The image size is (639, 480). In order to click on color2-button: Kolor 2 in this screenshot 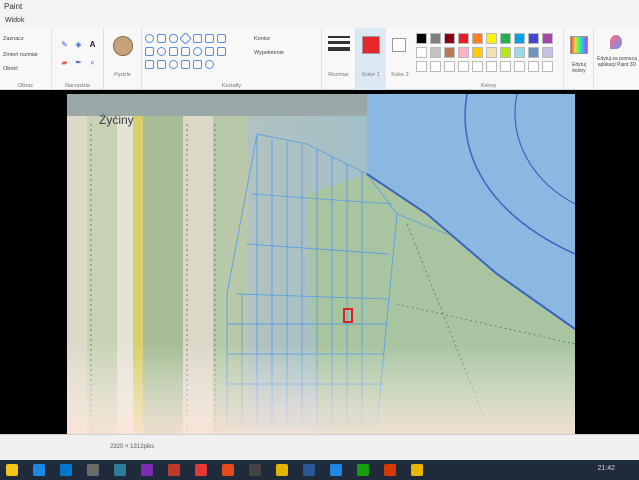, I will do `click(400, 59)`.